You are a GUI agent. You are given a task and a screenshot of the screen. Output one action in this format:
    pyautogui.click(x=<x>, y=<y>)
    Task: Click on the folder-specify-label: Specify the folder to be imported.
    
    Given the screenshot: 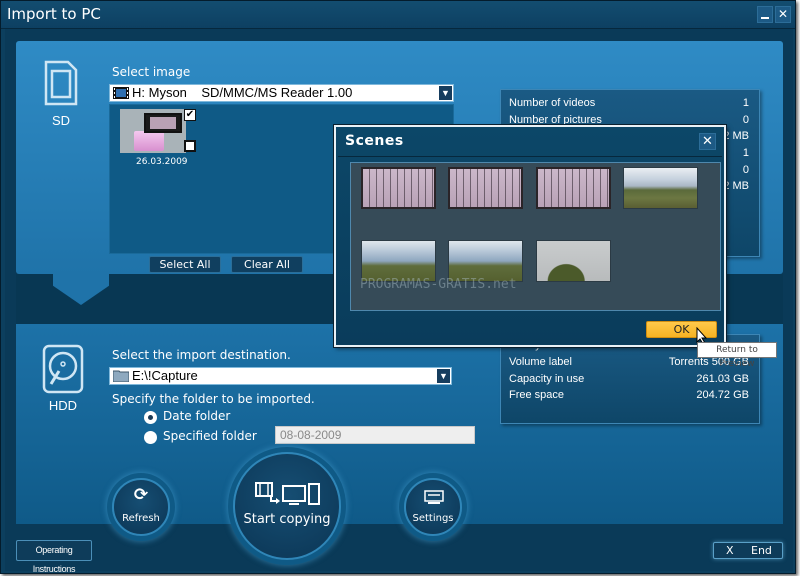 What is the action you would take?
    pyautogui.click(x=213, y=399)
    